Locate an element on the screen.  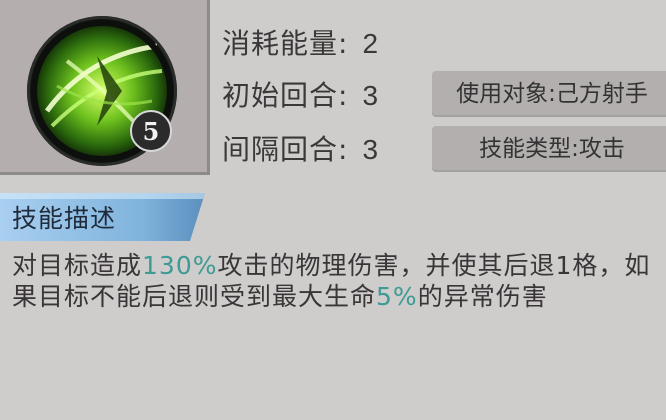
skill-icon-panel: 5 is located at coordinates (105, 87).